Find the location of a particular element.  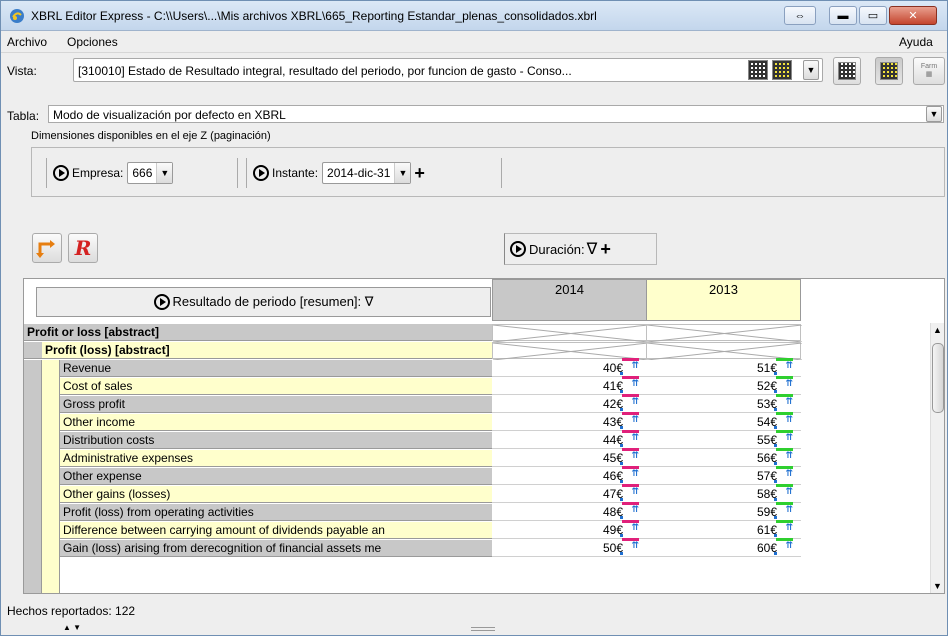

scroll-down-icon: ▼ is located at coordinates (937, 586).